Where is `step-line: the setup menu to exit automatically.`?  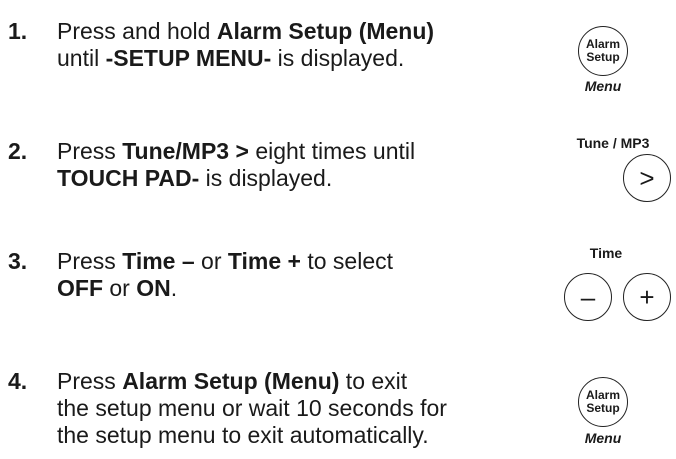
step-line: the setup menu to exit automatically. is located at coordinates (292, 435).